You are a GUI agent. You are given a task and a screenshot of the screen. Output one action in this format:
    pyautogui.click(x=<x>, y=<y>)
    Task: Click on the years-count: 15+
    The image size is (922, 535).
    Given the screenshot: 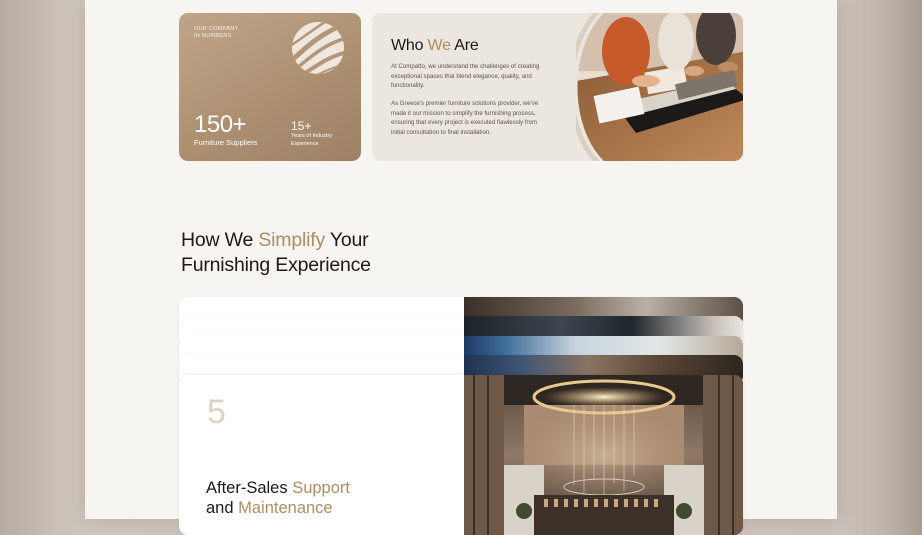 What is the action you would take?
    pyautogui.click(x=301, y=126)
    